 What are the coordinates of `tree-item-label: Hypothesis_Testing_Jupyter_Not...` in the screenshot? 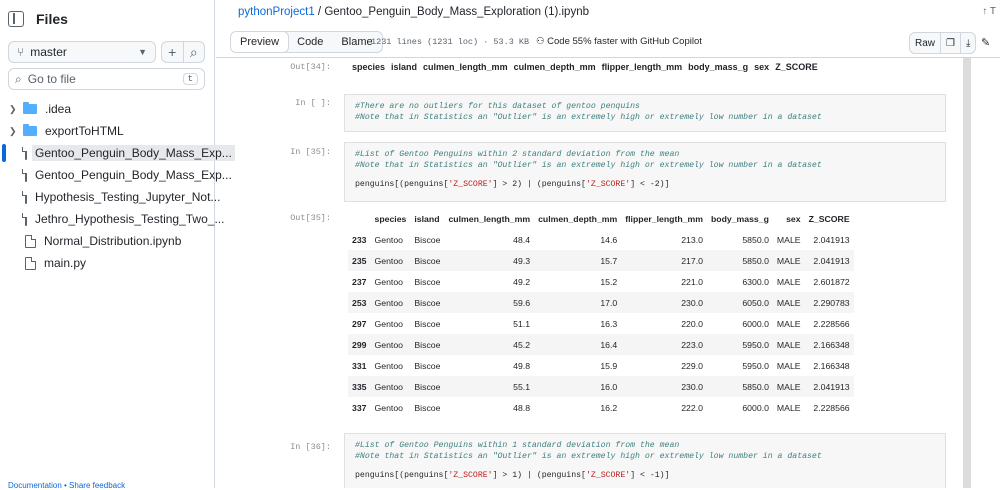 It's located at (128, 197).